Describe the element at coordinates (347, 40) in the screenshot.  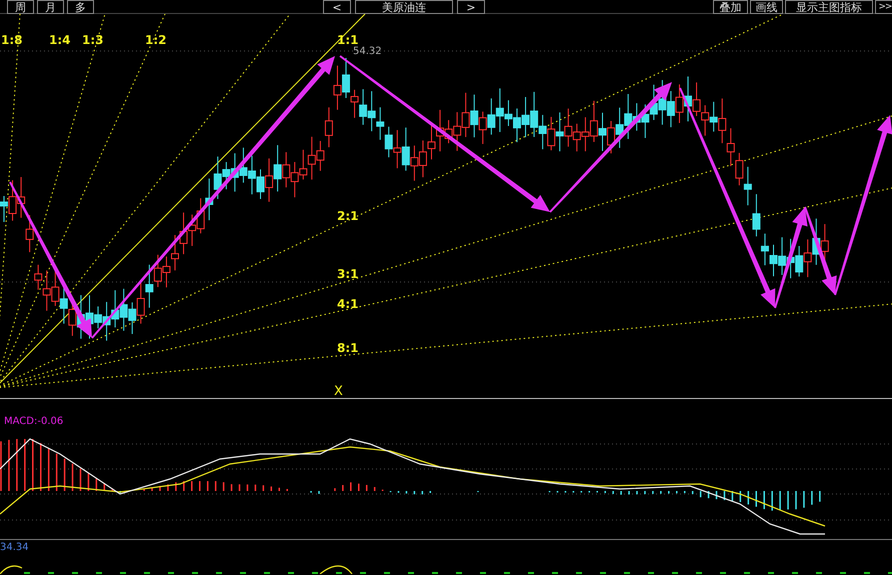
I see `fan-ratio-label: 1:1` at that location.